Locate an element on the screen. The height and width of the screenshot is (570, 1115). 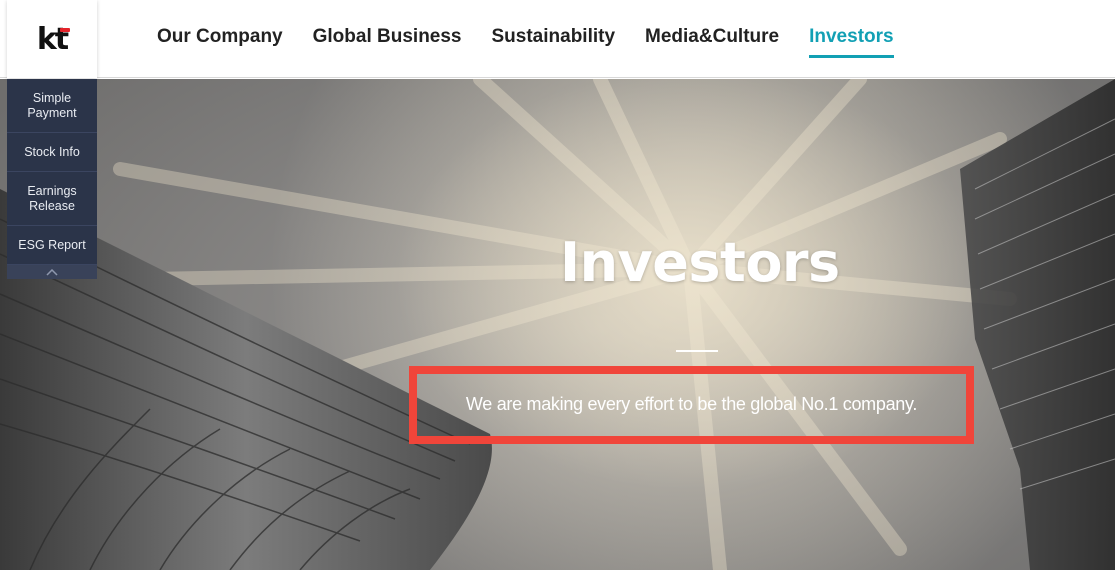
kt-logo: kt is located at coordinates (53, 39).